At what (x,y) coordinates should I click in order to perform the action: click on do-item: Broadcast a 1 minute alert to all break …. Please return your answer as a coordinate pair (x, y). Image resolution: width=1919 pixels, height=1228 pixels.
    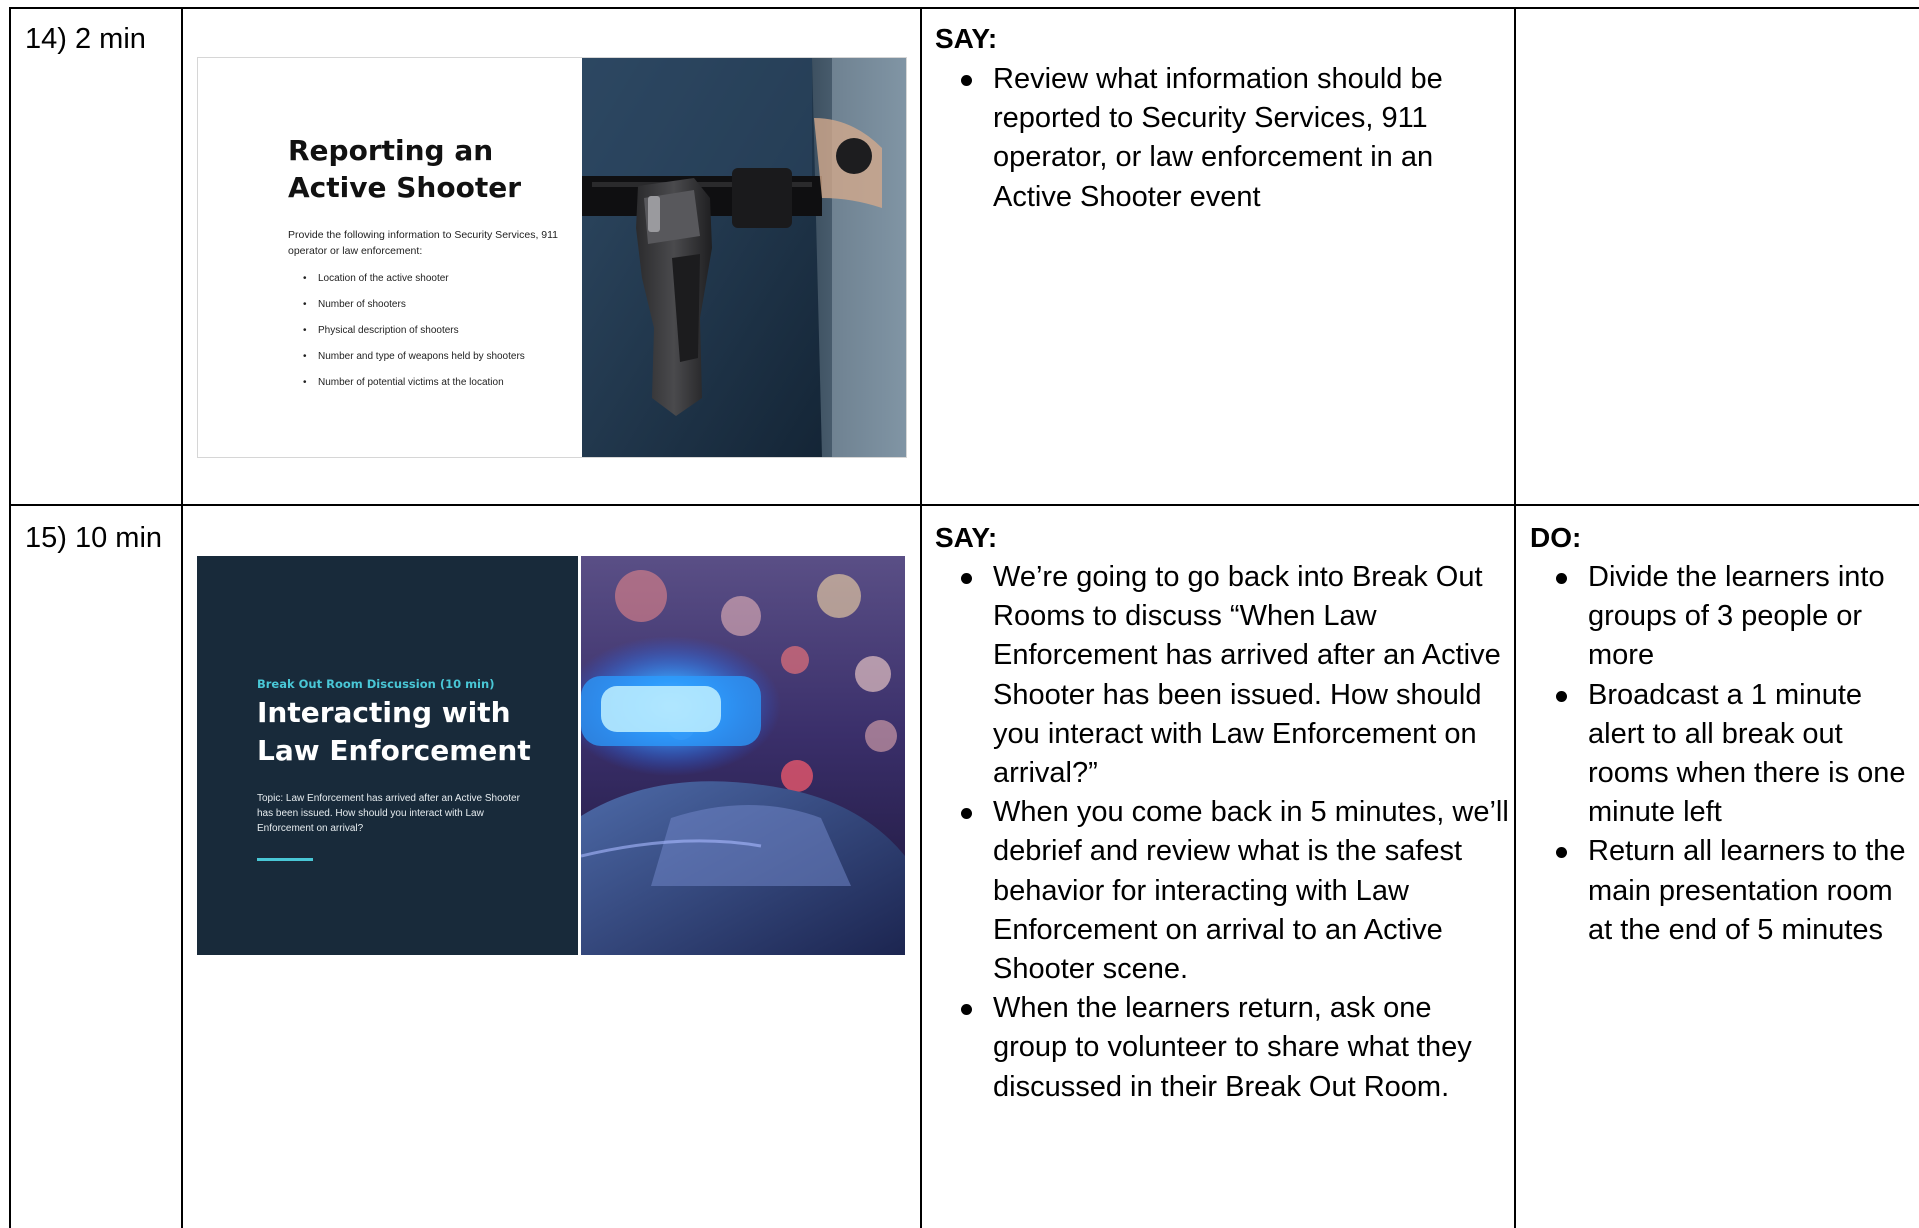
    Looking at the image, I should click on (1721, 754).